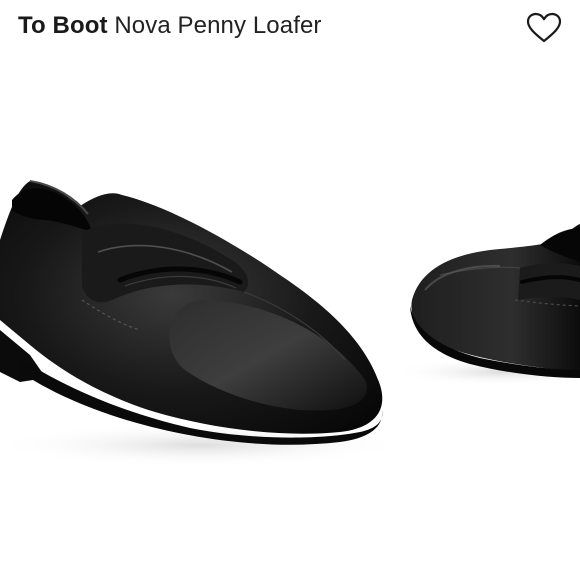 The height and width of the screenshot is (580, 580). I want to click on brand-name: To Boot, so click(63, 25).